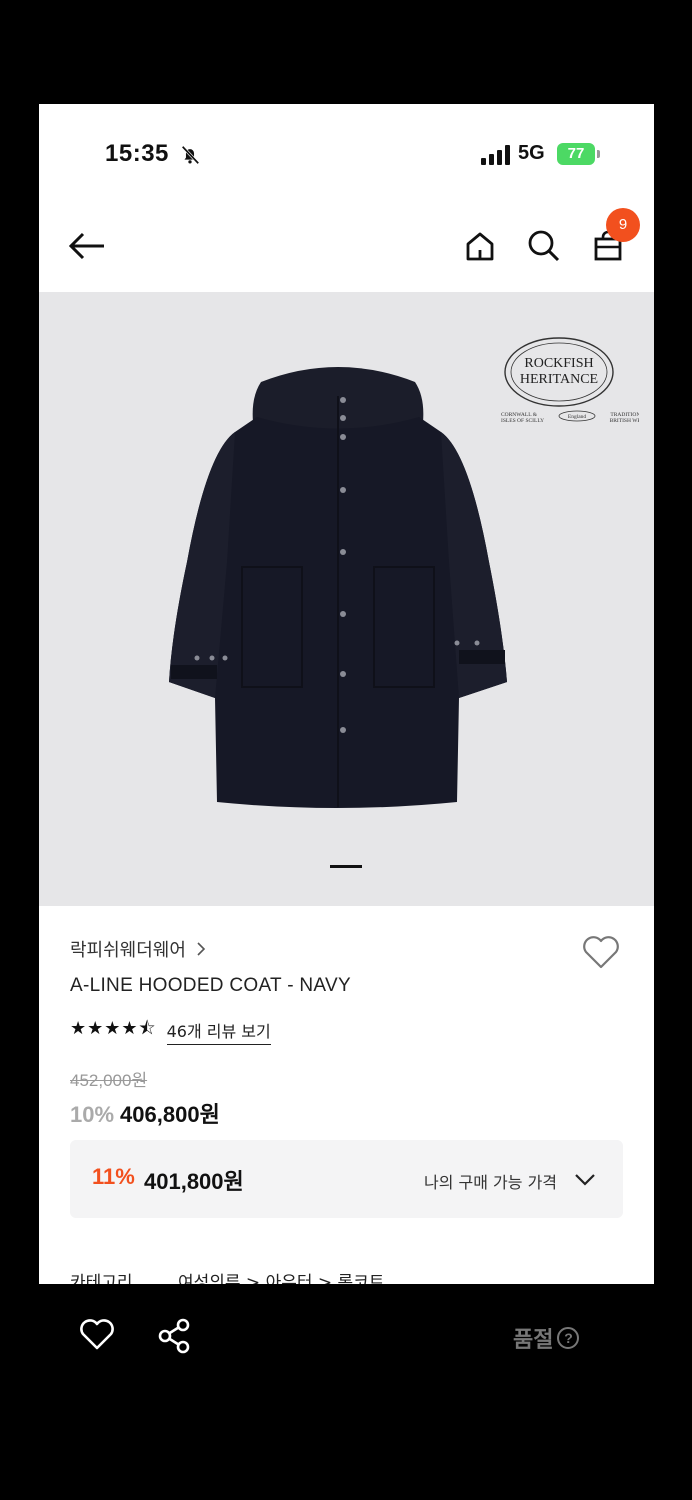 This screenshot has height=1500, width=692. Describe the element at coordinates (346, 1179) in the screenshot. I see `my-price-dropdown: 11% 401,800원 나의 구매 가능 가격` at that location.